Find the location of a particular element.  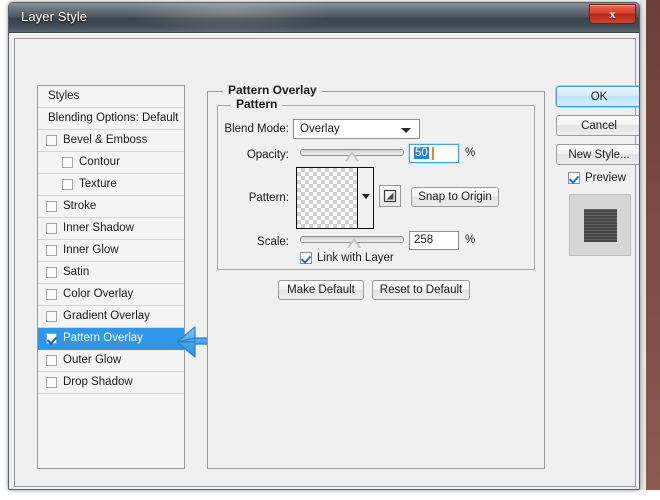

scale-slider-thumb is located at coordinates (354, 243).